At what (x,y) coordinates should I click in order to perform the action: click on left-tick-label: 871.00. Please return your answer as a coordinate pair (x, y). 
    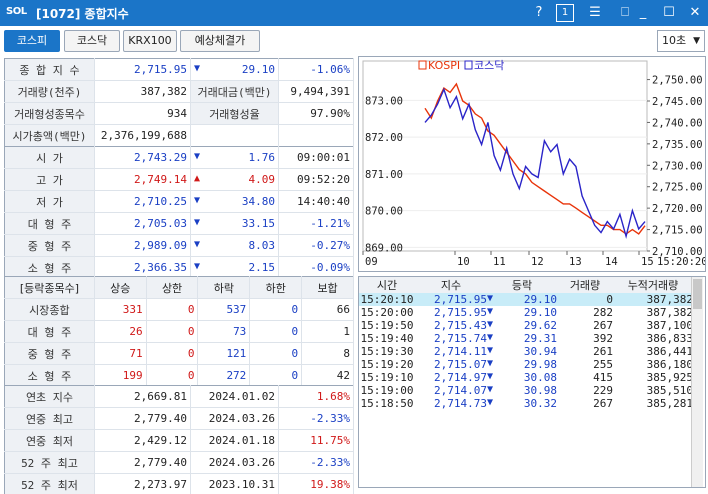
    Looking at the image, I should click on (384, 175).